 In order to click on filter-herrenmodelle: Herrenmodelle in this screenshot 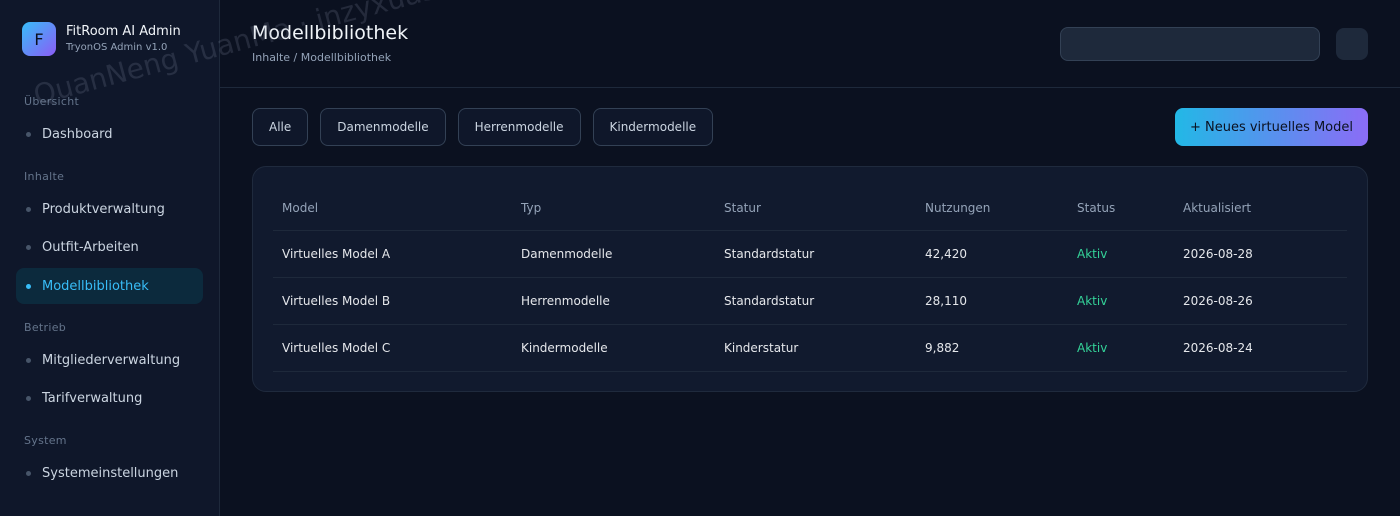, I will do `click(519, 127)`.